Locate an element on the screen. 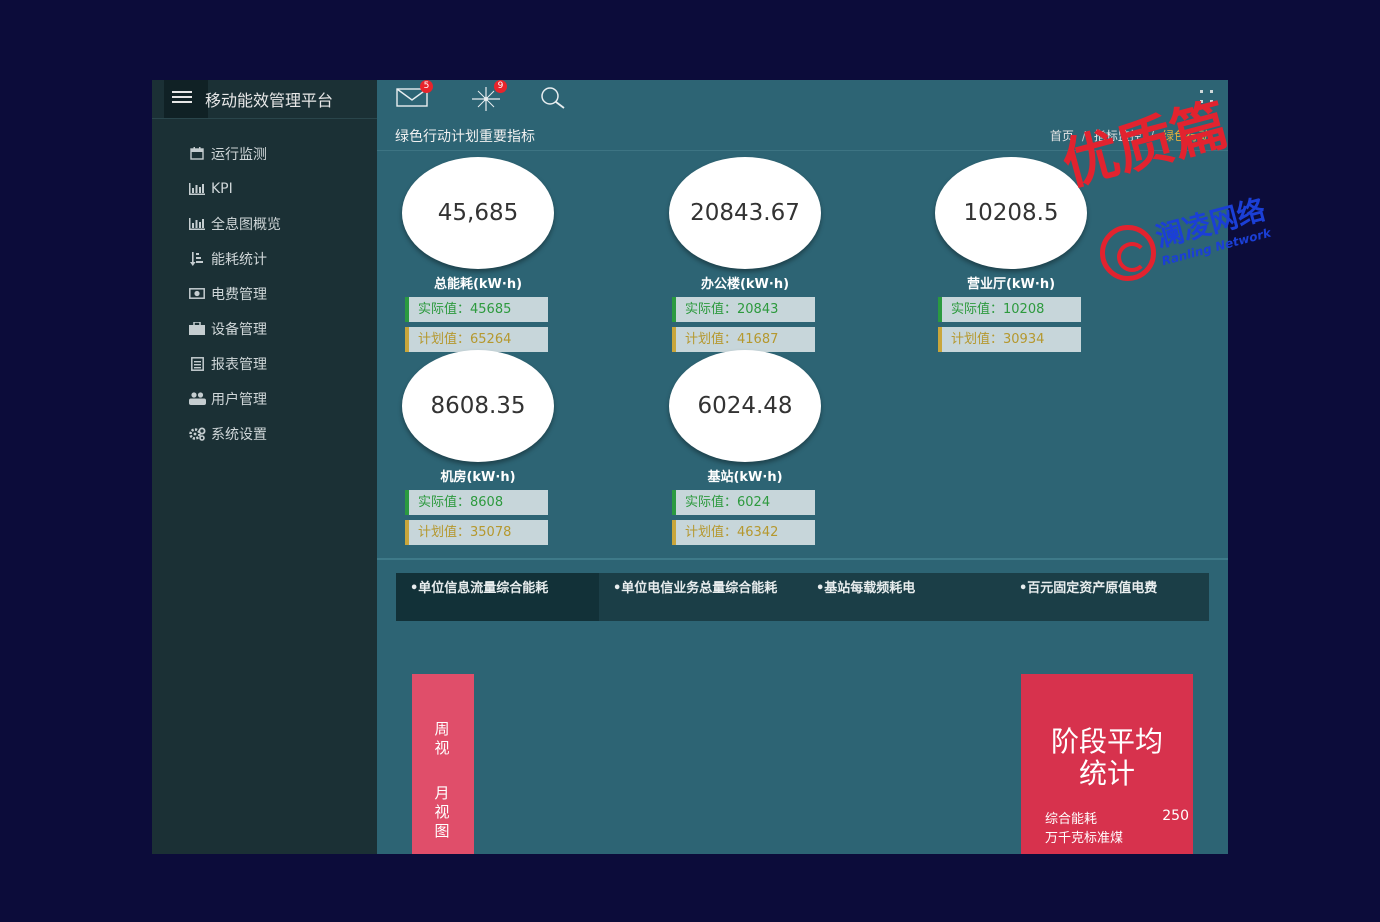  kpi-base-station: 6024.48 基站(kW·h) 实际值：6024 计划值：46342 is located at coordinates (750, 450).